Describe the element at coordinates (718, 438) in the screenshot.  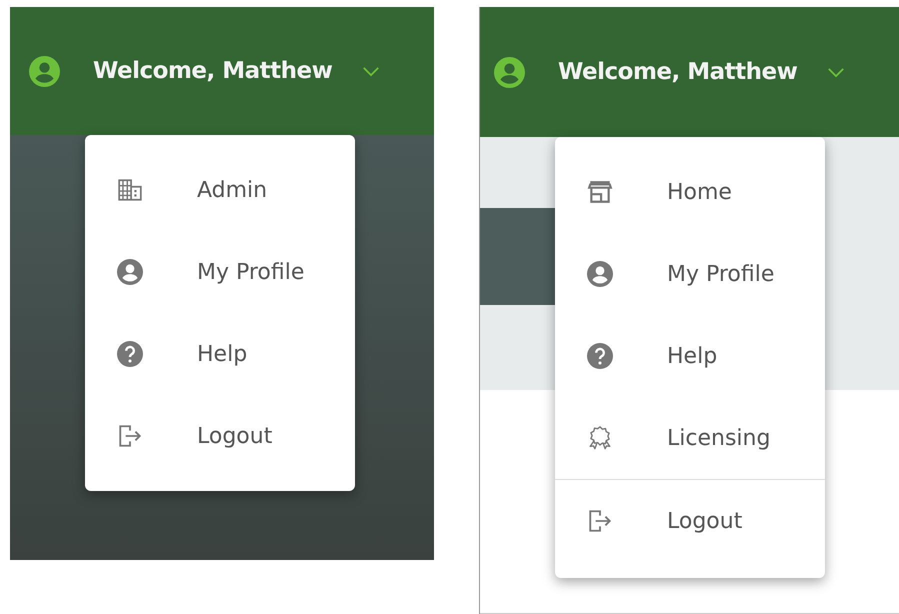
I see `menu-item-label: Licensing` at that location.